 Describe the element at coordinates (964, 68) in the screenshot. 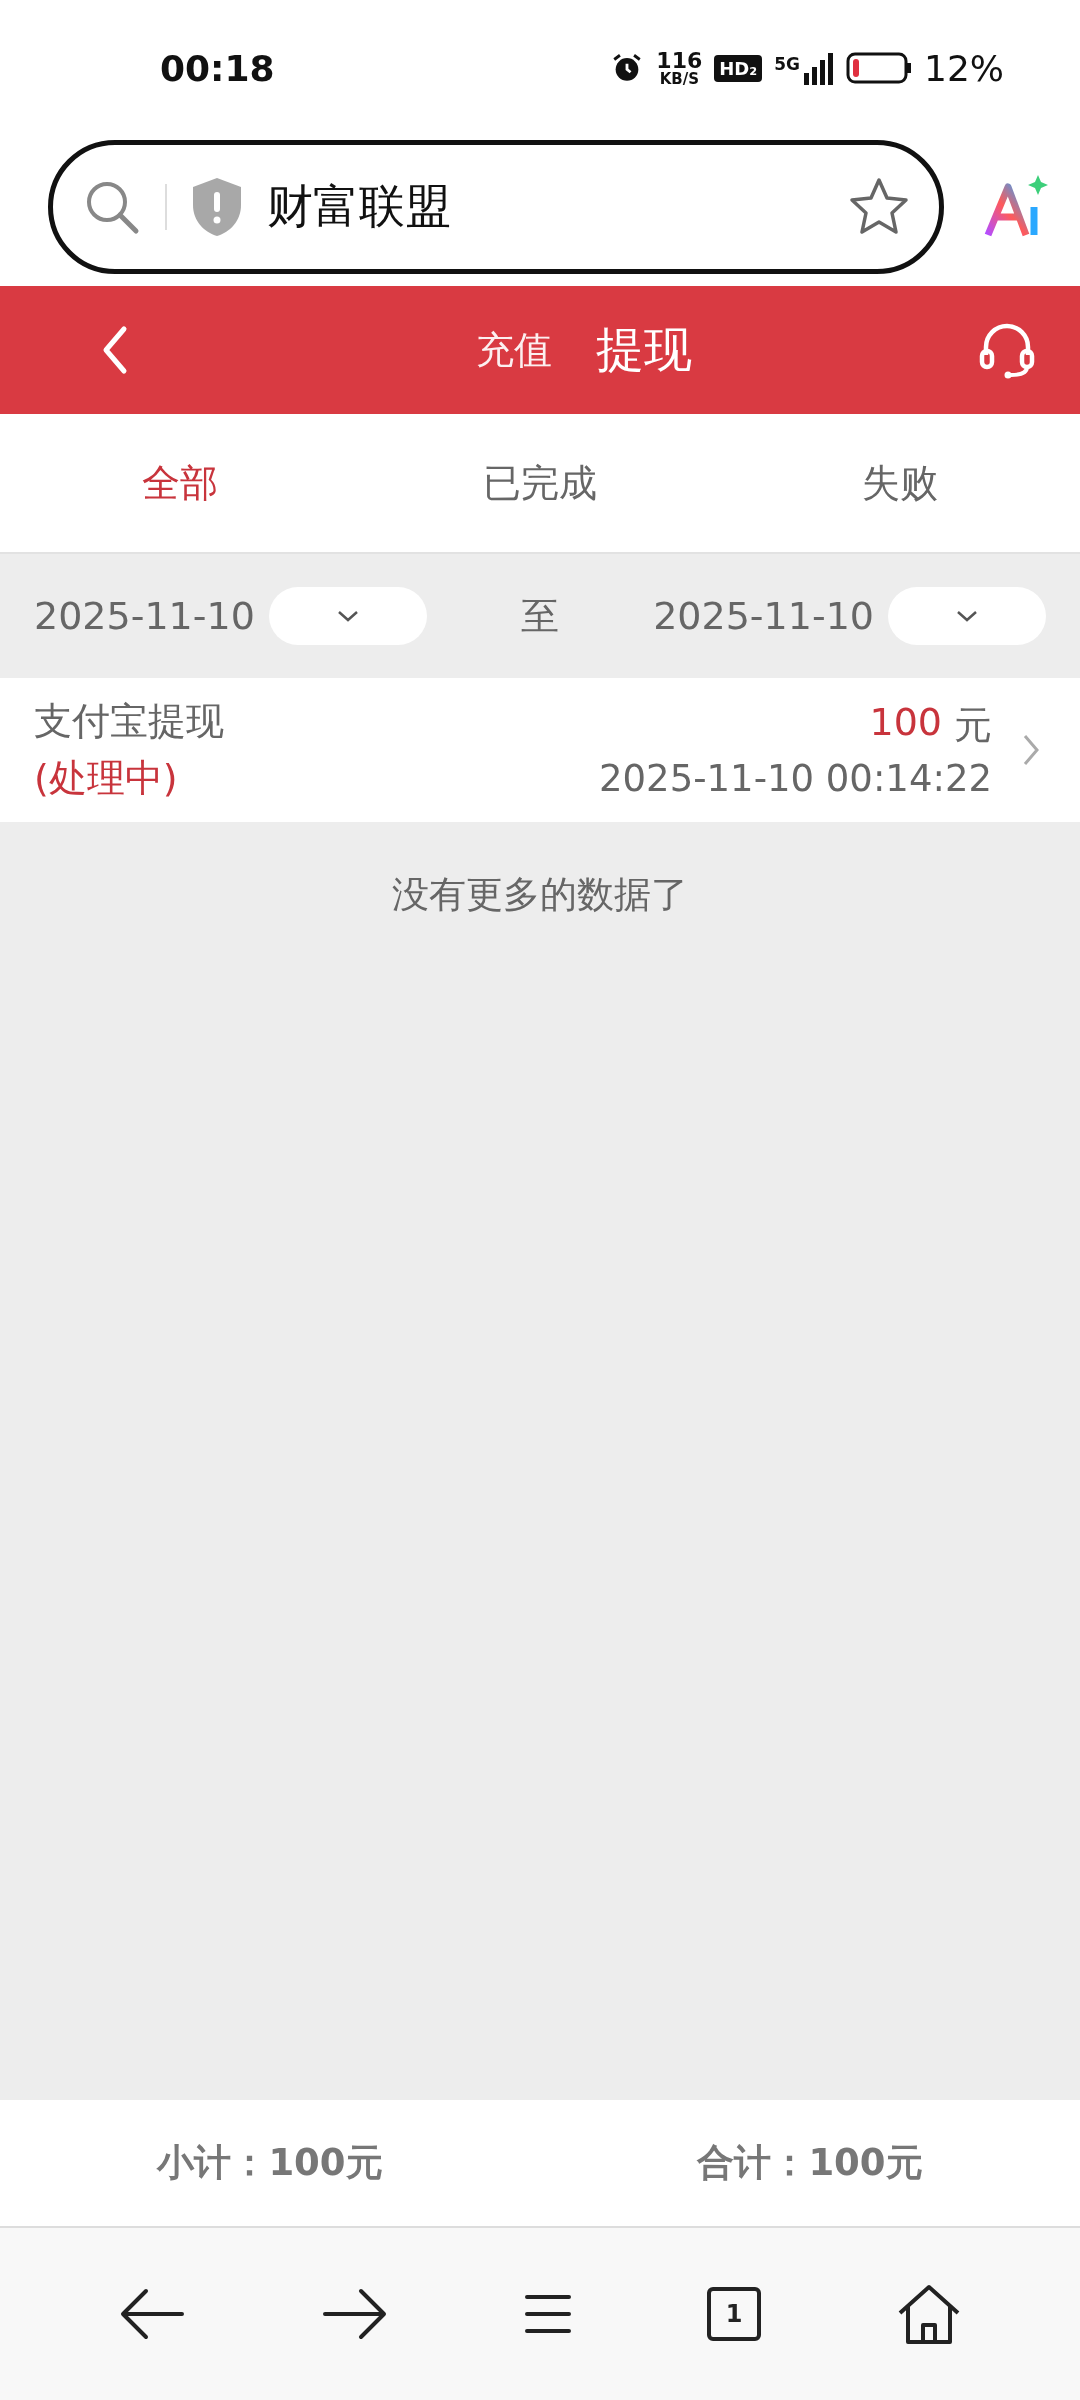

I see `battery-percent: 12%` at that location.